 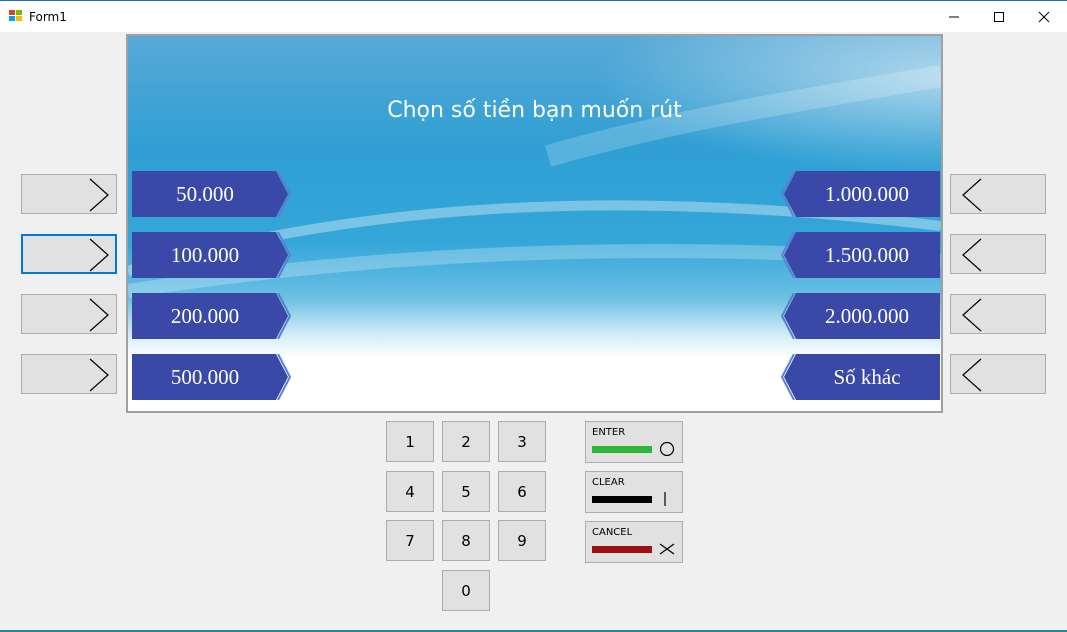 I want to click on amount-option-left-4: 500.000, so click(x=212, y=377).